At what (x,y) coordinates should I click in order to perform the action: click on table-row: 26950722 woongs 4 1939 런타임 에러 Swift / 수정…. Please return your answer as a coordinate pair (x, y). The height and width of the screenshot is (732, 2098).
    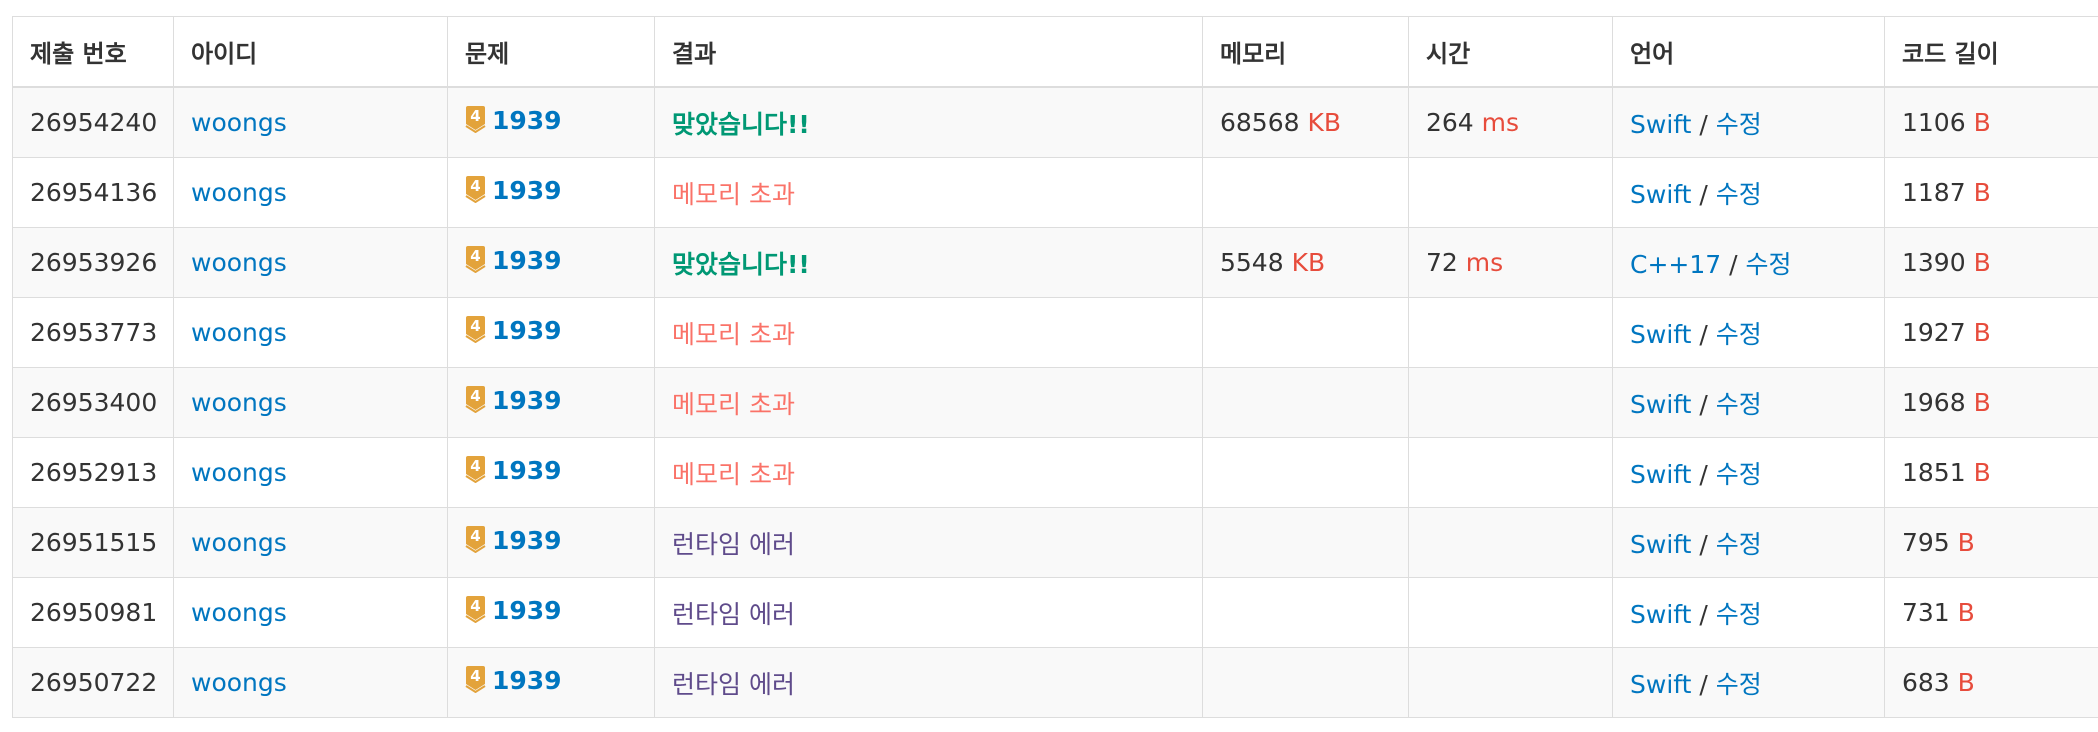
    Looking at the image, I should click on (1055, 682).